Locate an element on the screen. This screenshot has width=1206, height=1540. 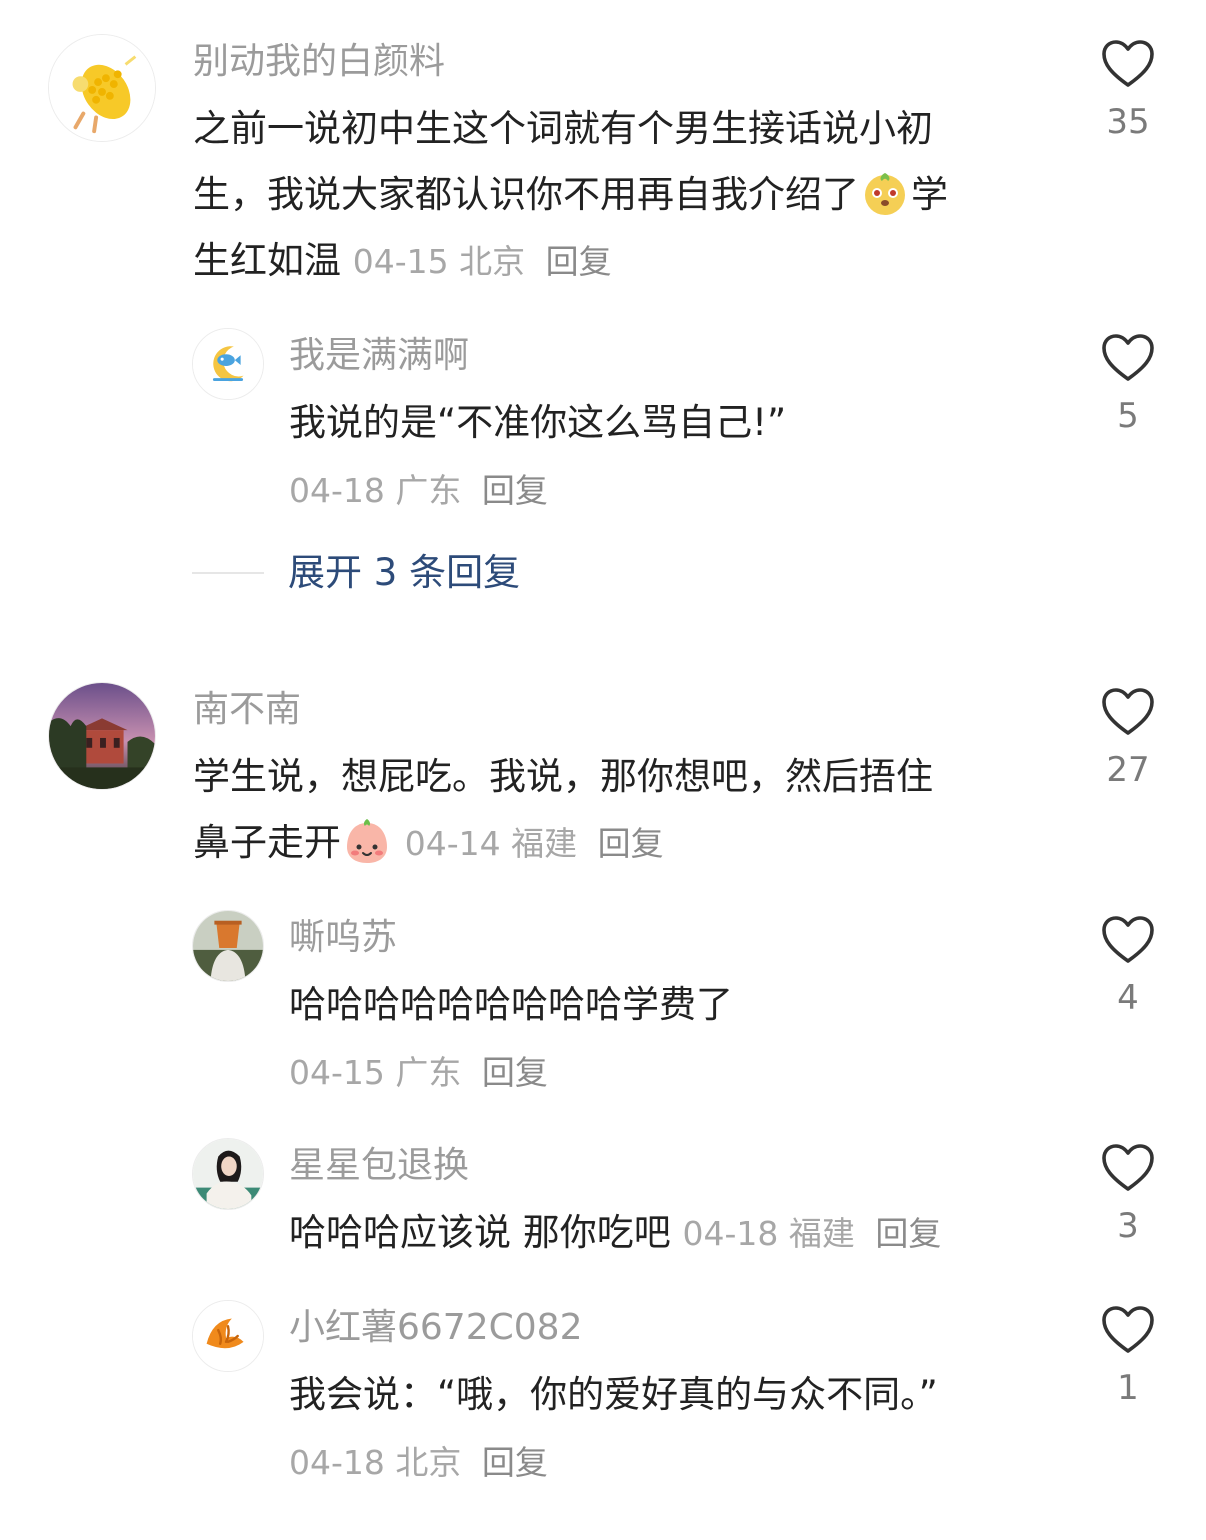
comment-date: 04-14 is located at coordinates (452, 843).